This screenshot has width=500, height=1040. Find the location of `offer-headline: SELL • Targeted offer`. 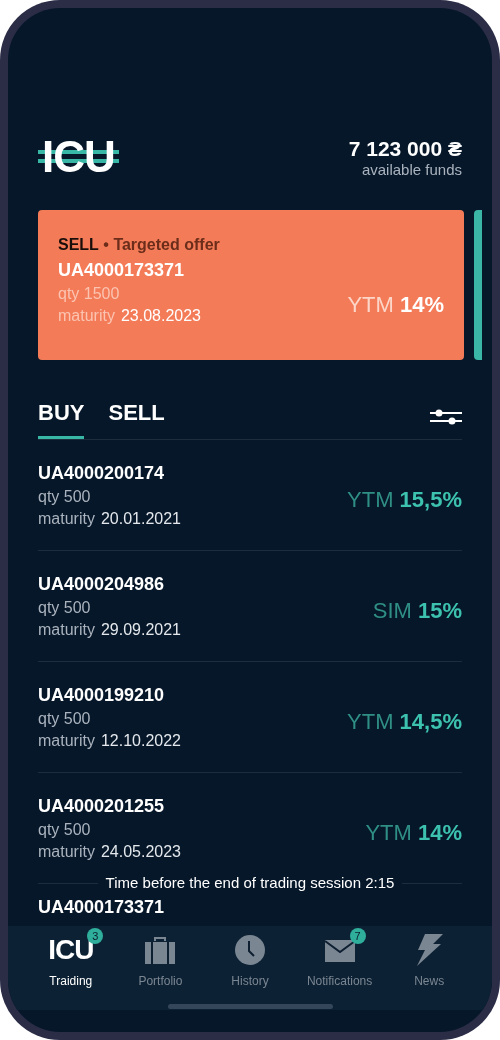

offer-headline: SELL • Targeted offer is located at coordinates (139, 245).